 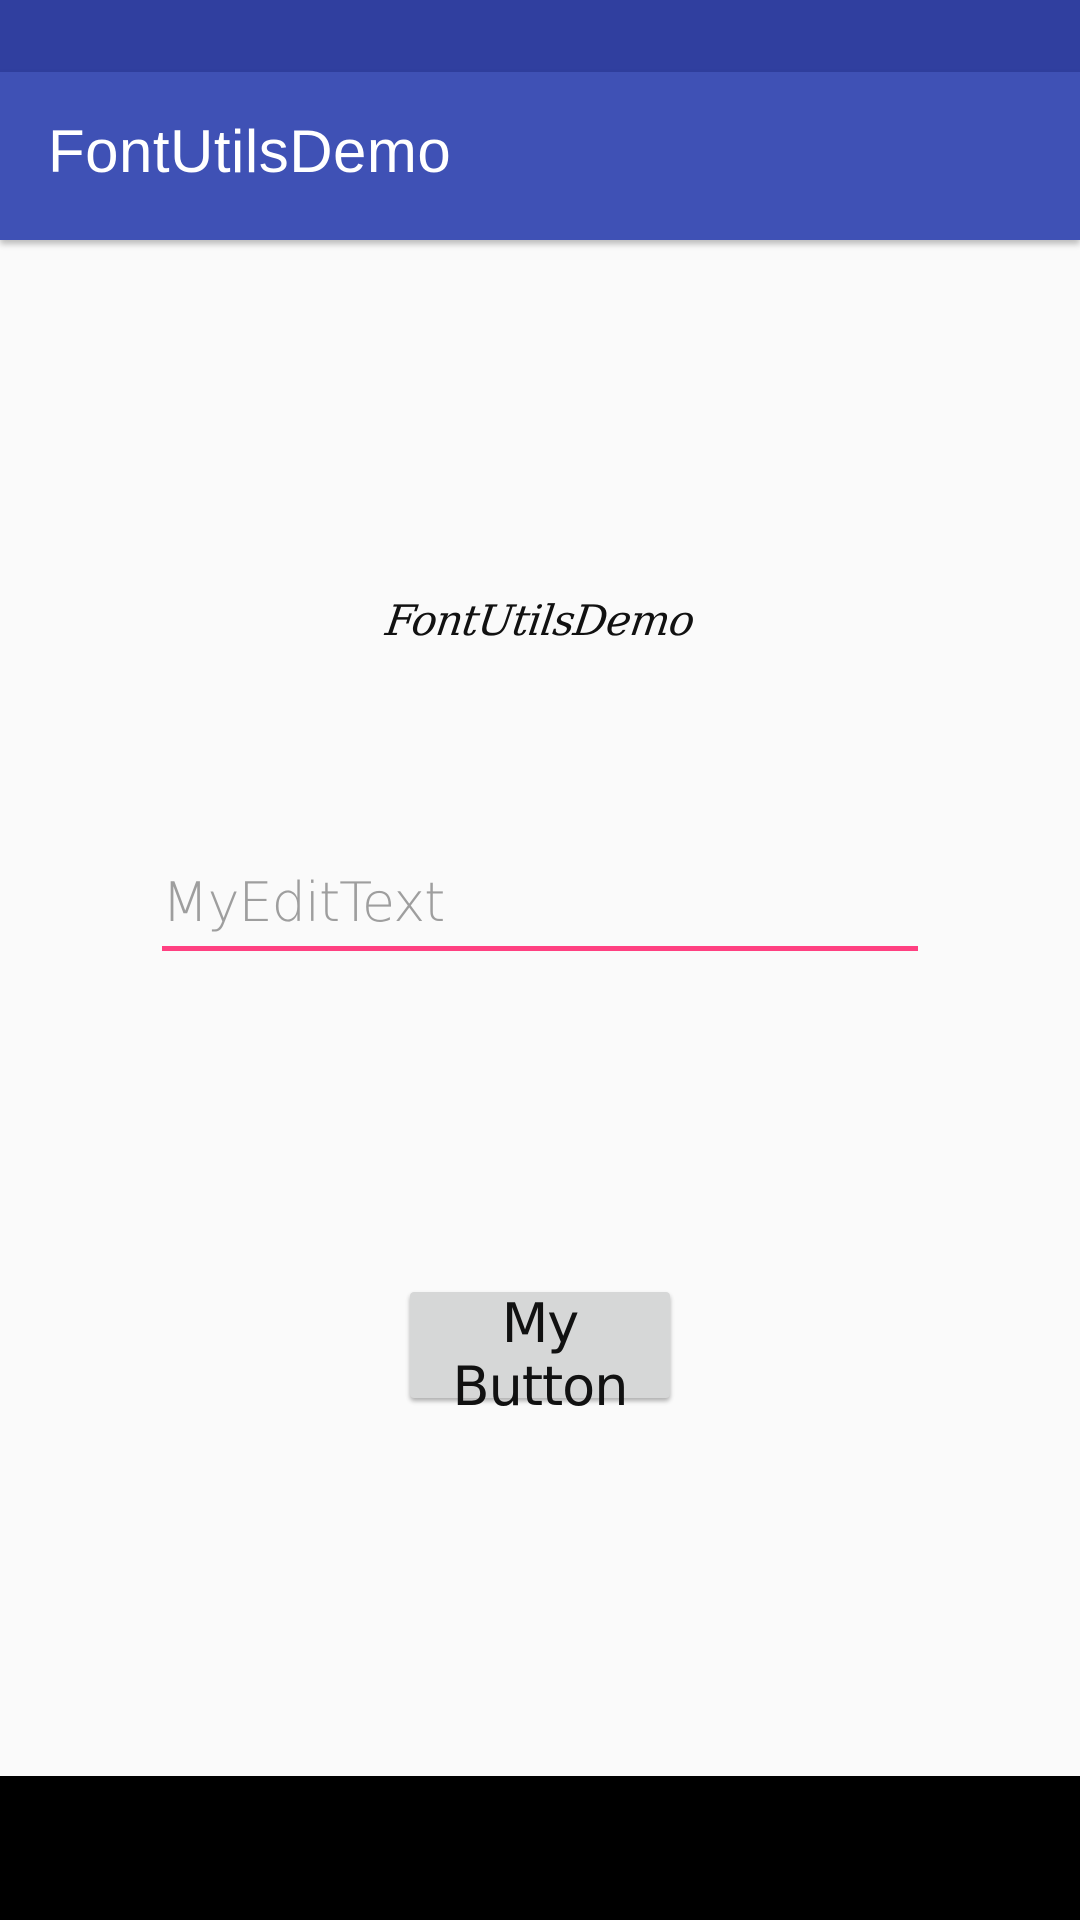 I want to click on edit-text-field, so click(x=540, y=906).